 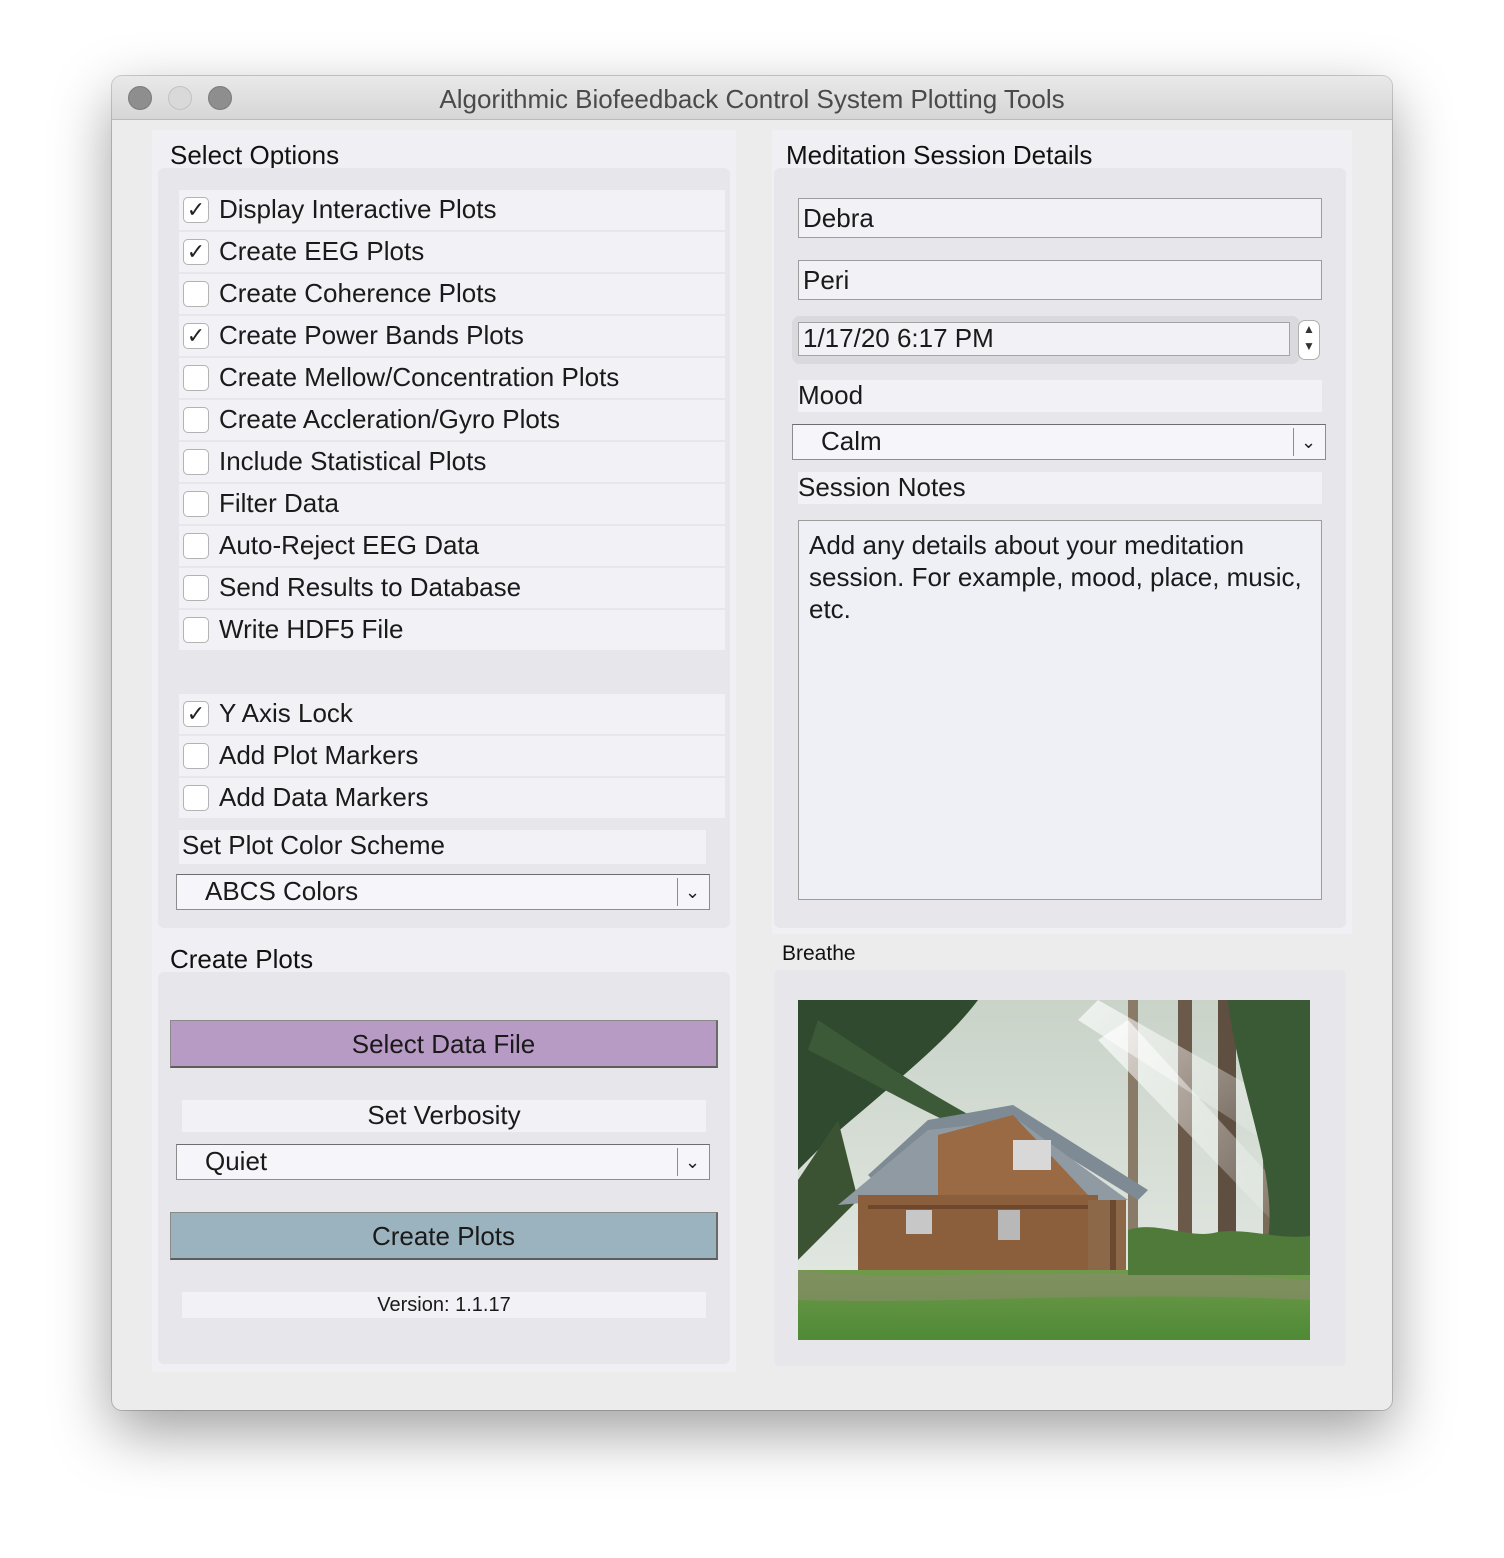 What do you see at coordinates (452, 504) in the screenshot?
I see `option-row: Filter Data` at bounding box center [452, 504].